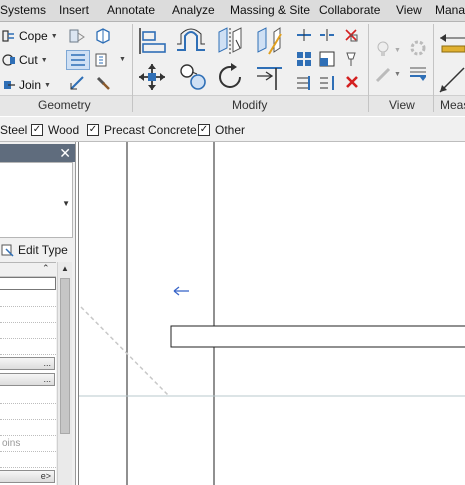 The width and height of the screenshot is (465, 485). I want to click on menu-massing-site: Massing & Site, so click(270, 10).